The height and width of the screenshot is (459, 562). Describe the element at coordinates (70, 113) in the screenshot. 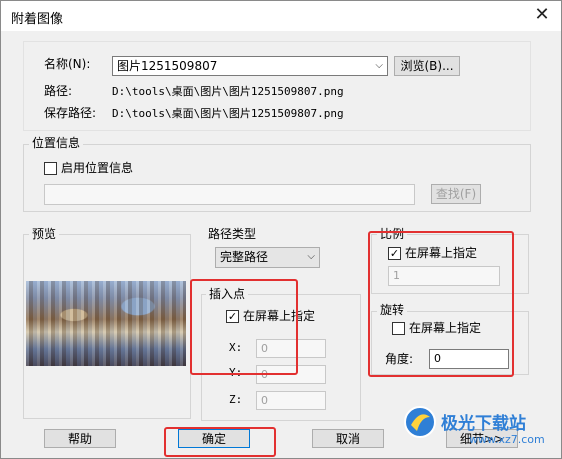

I see `save-path-label: 保存路径:` at that location.